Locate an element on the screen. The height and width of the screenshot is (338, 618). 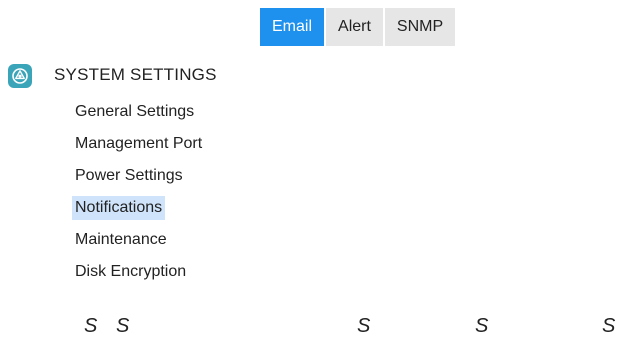
menu-item-management-port: Management Port is located at coordinates (138, 144).